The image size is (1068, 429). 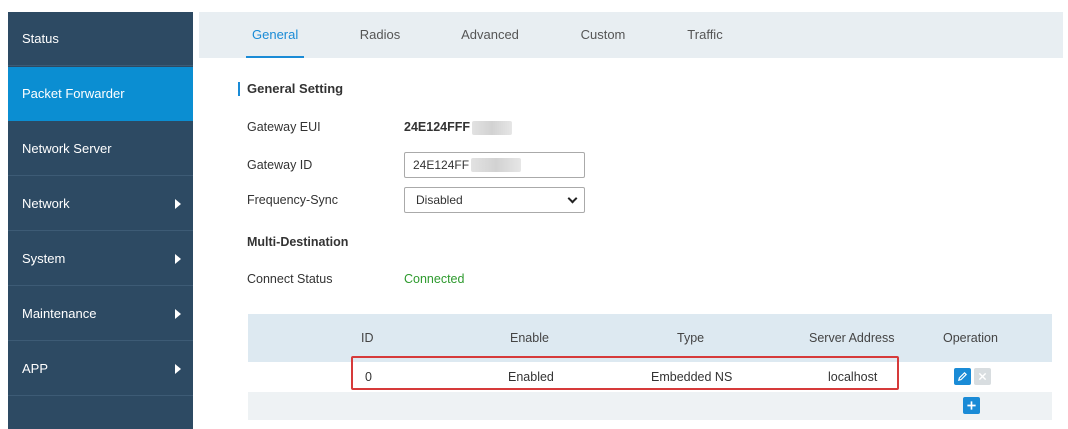 I want to click on frequency-sync-select: Disabled, so click(x=494, y=200).